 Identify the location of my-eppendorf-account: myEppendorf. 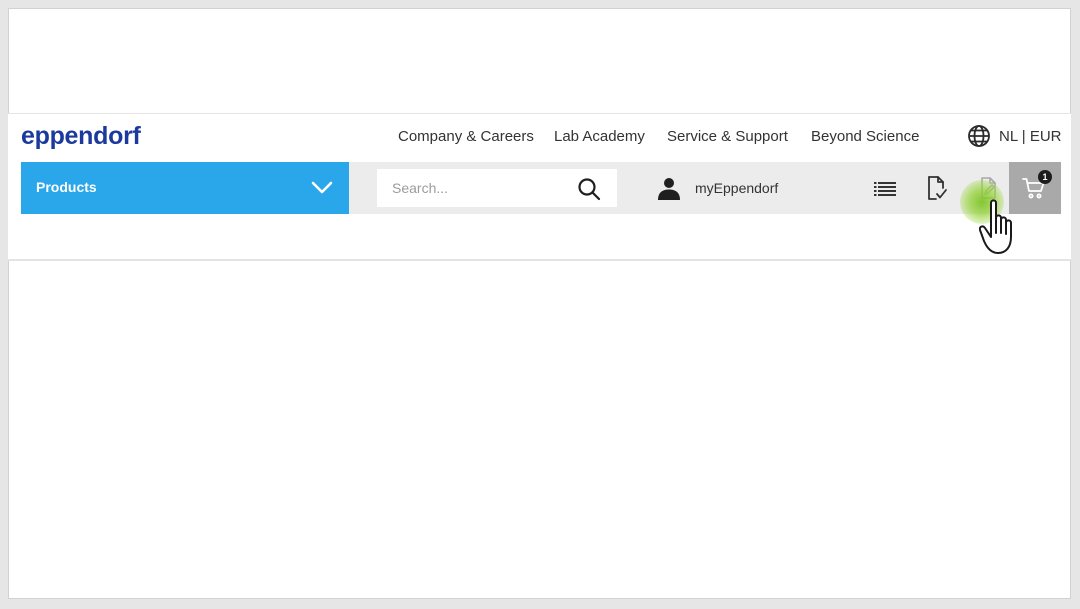
(717, 188).